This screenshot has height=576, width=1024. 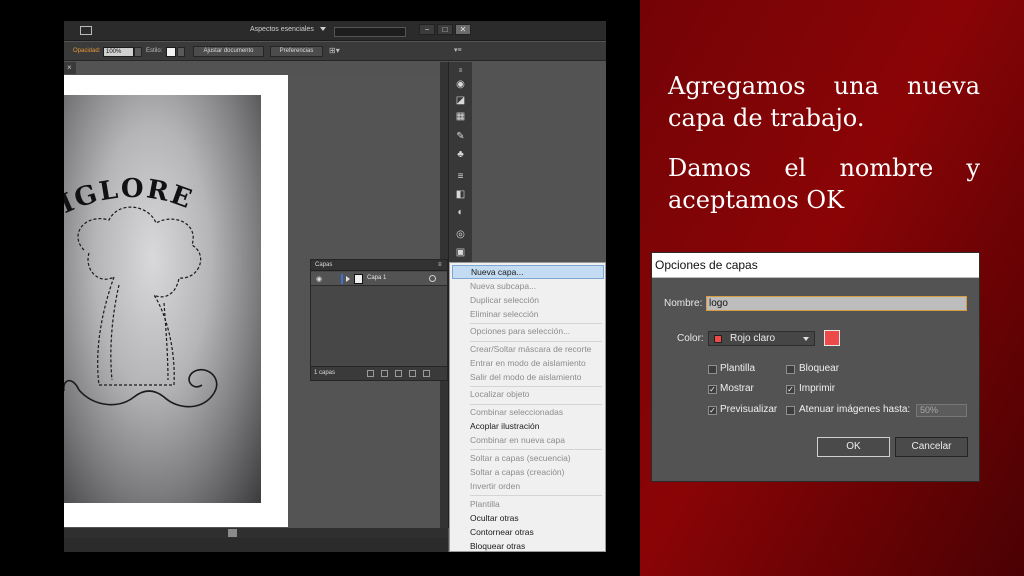 I want to click on tab-layers: Capas, so click(x=323, y=265).